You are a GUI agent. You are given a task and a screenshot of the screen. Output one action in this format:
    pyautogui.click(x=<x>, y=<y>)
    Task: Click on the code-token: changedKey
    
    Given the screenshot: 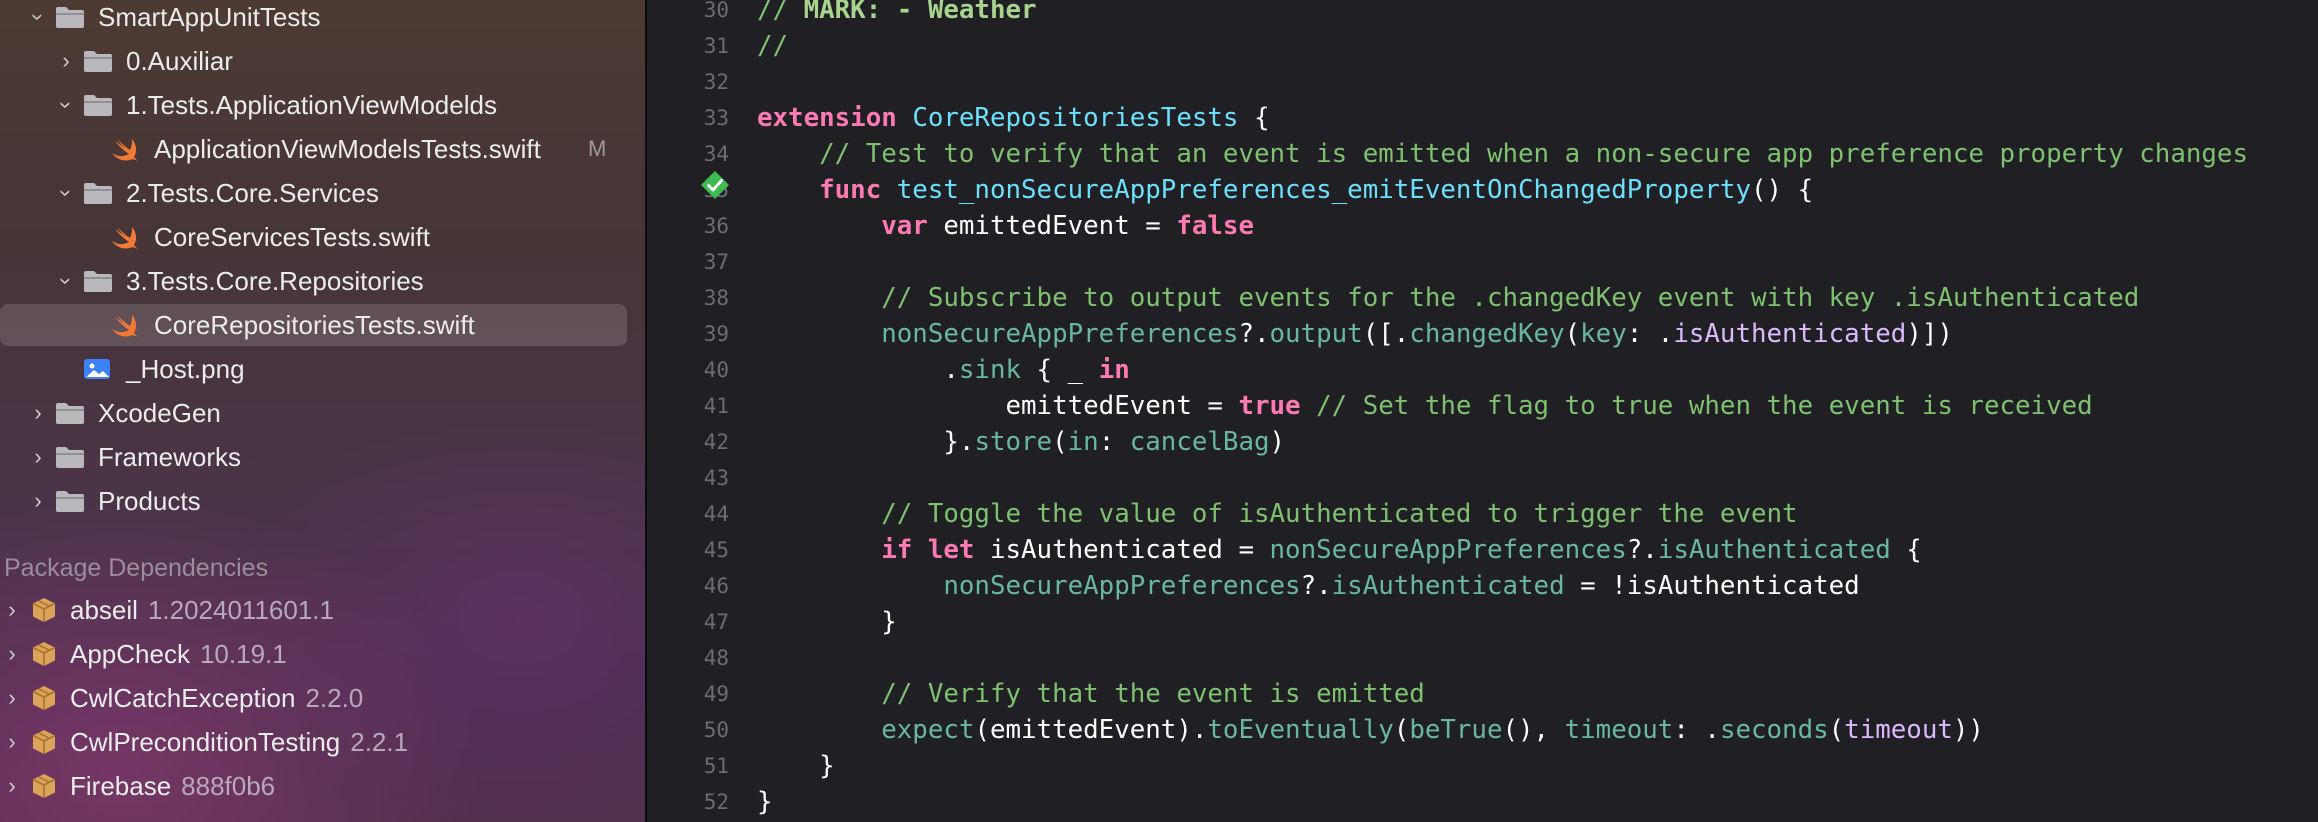 What is the action you would take?
    pyautogui.click(x=1487, y=334)
    